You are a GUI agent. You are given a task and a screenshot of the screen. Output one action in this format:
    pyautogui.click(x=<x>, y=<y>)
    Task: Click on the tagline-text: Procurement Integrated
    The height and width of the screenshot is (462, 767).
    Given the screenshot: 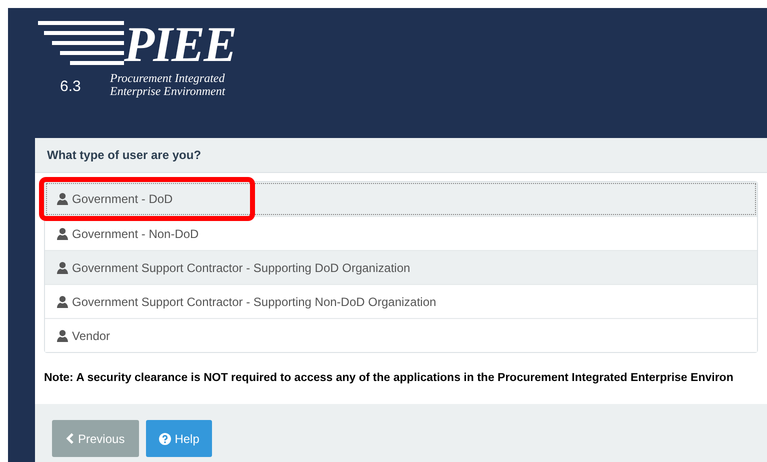 What is the action you would take?
    pyautogui.click(x=168, y=79)
    